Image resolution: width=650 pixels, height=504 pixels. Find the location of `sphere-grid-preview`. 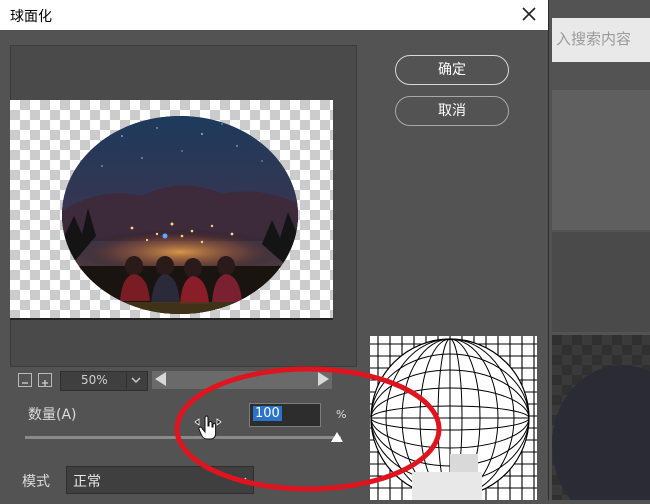

sphere-grid-preview is located at coordinates (453, 418).